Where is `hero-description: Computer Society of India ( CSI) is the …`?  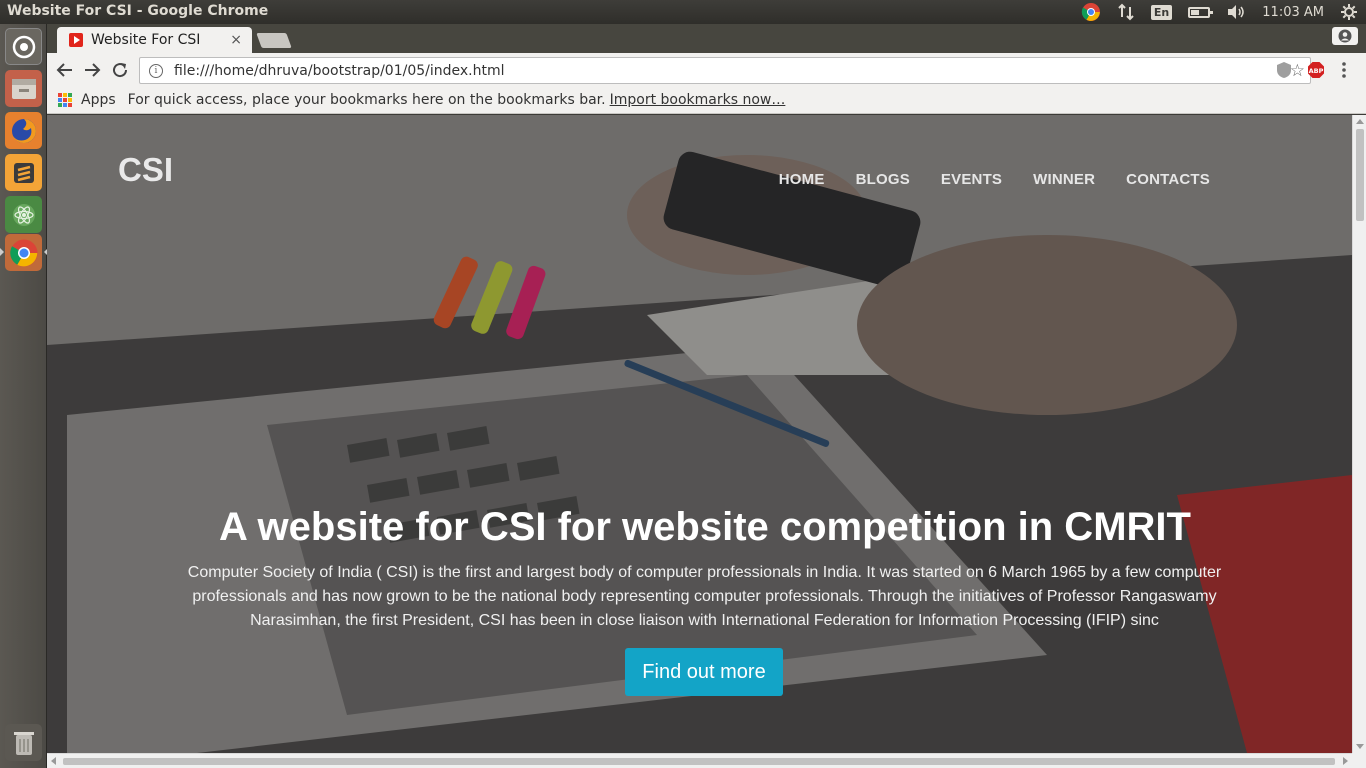 hero-description: Computer Society of India ( CSI) is the … is located at coordinates (704, 596).